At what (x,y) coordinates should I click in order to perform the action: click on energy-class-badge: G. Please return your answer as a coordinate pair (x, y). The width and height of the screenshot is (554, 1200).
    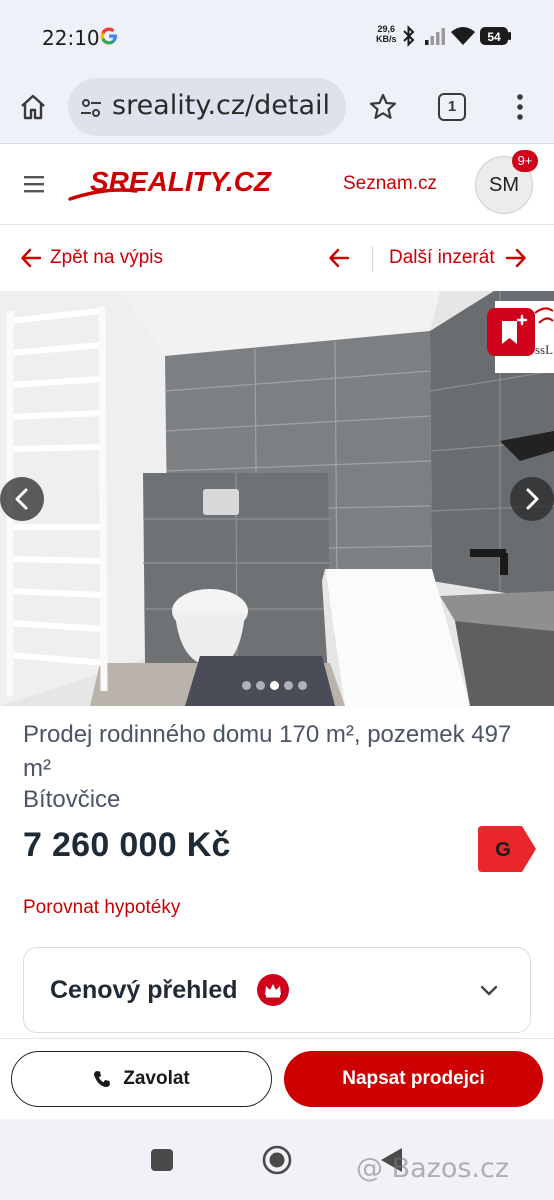
    Looking at the image, I should click on (508, 849).